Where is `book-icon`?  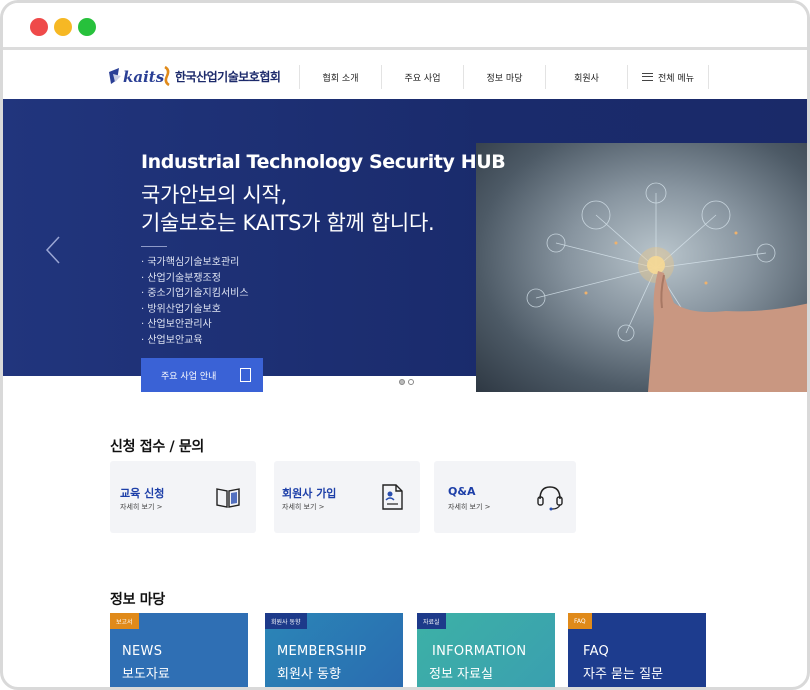 book-icon is located at coordinates (228, 498).